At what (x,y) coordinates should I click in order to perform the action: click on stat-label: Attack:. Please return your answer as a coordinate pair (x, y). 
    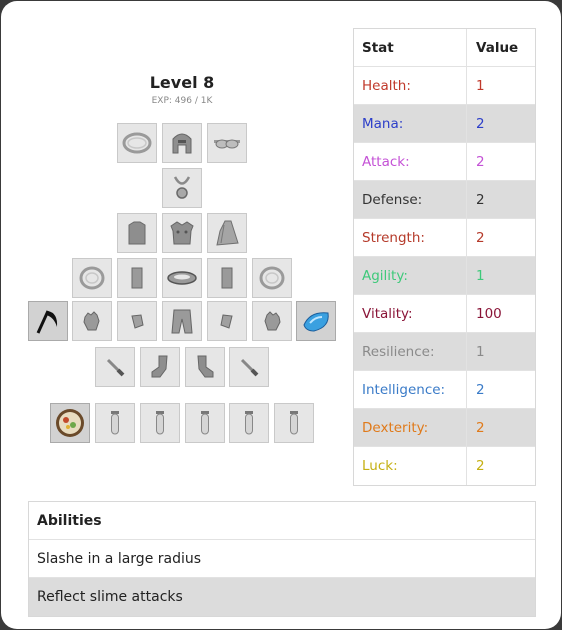
    Looking at the image, I should click on (410, 161).